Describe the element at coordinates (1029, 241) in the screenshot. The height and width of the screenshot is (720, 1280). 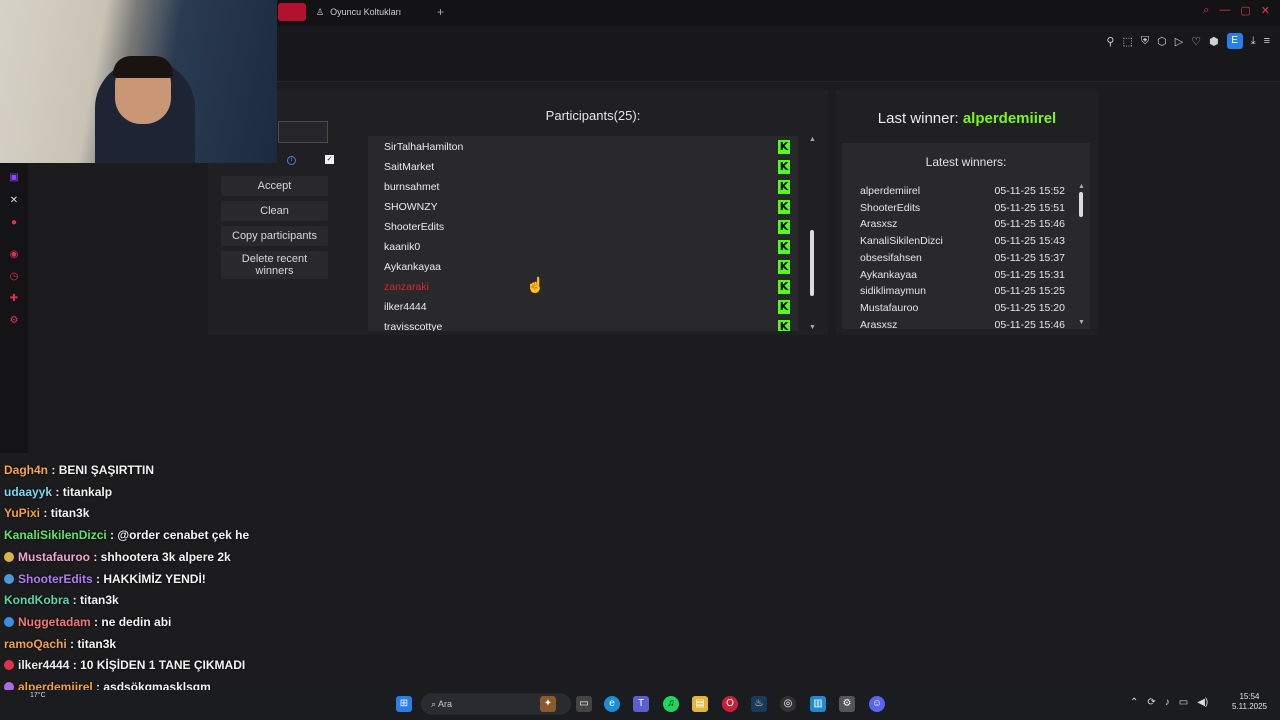
I see `winner-time: 05-11-25 15:43` at that location.